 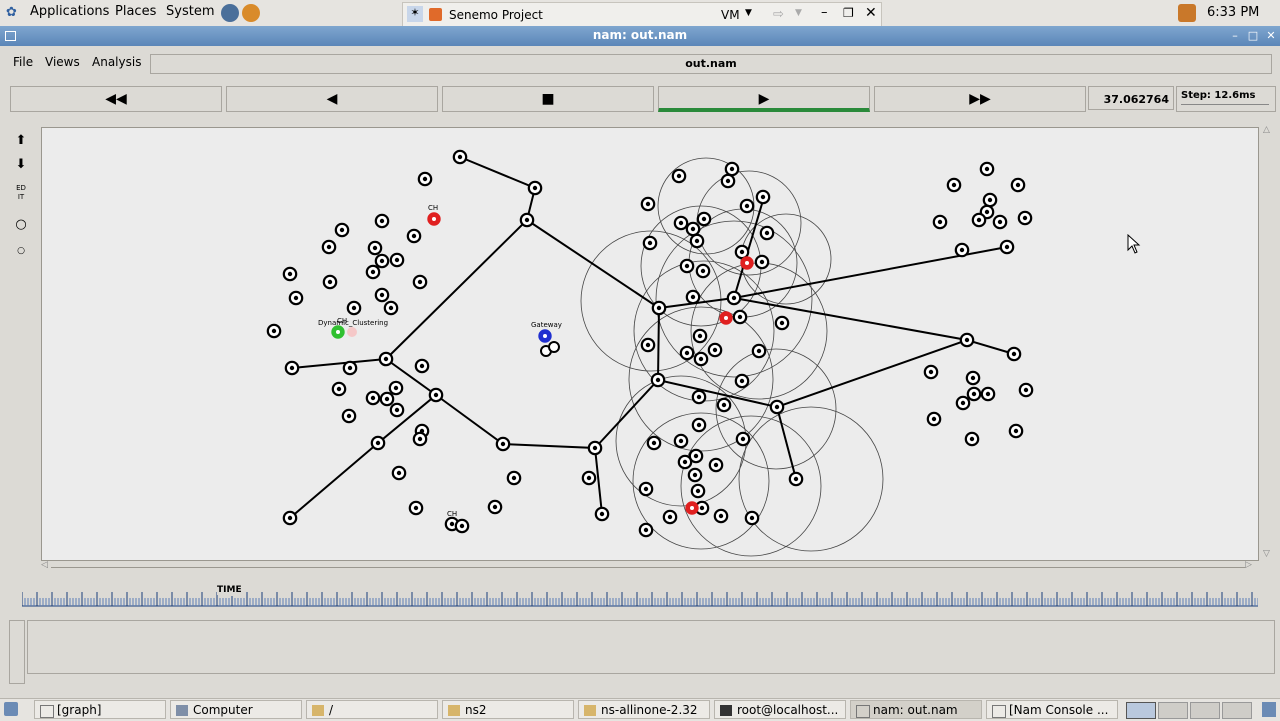 I want to click on menu-system: System, so click(x=190, y=11).